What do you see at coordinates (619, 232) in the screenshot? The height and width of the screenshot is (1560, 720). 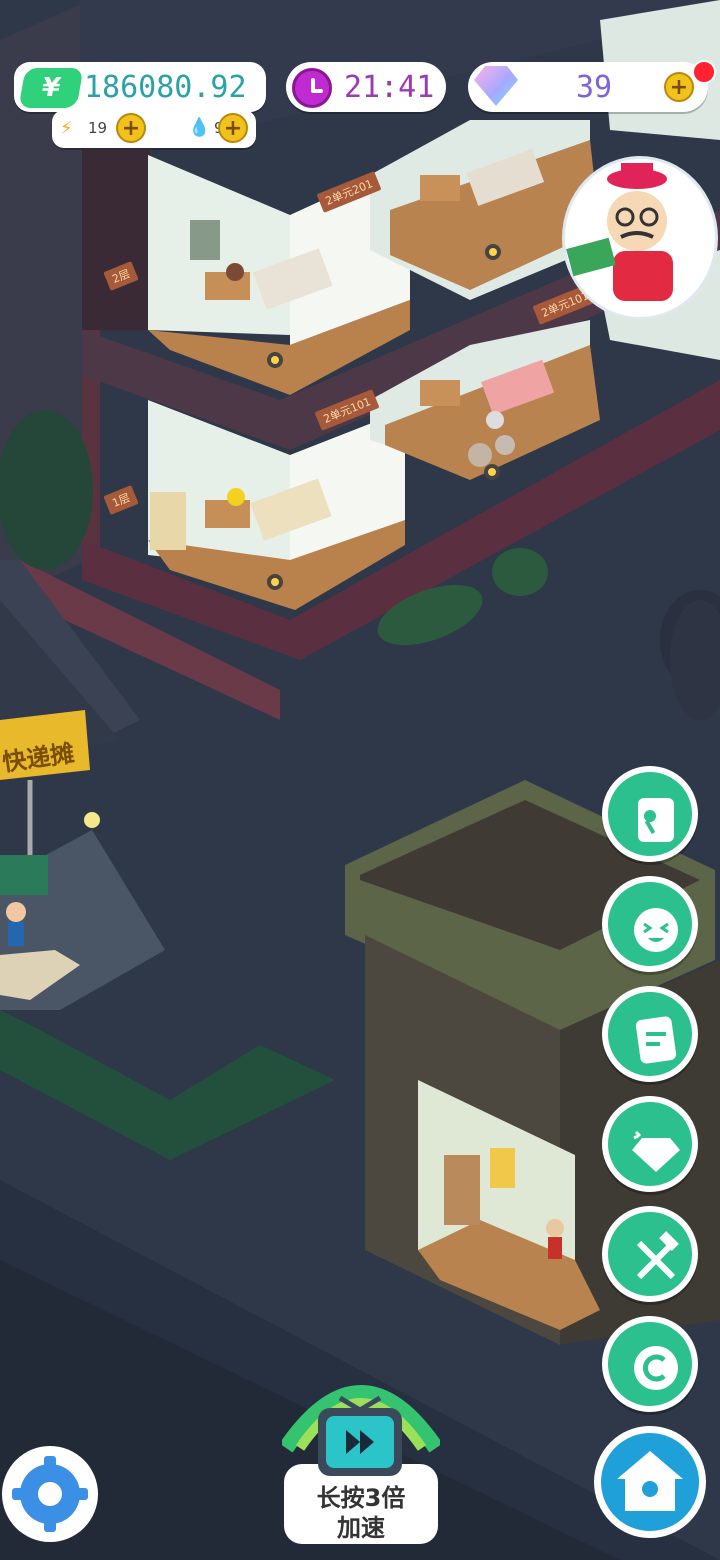 I see `landlord-character-icon` at bounding box center [619, 232].